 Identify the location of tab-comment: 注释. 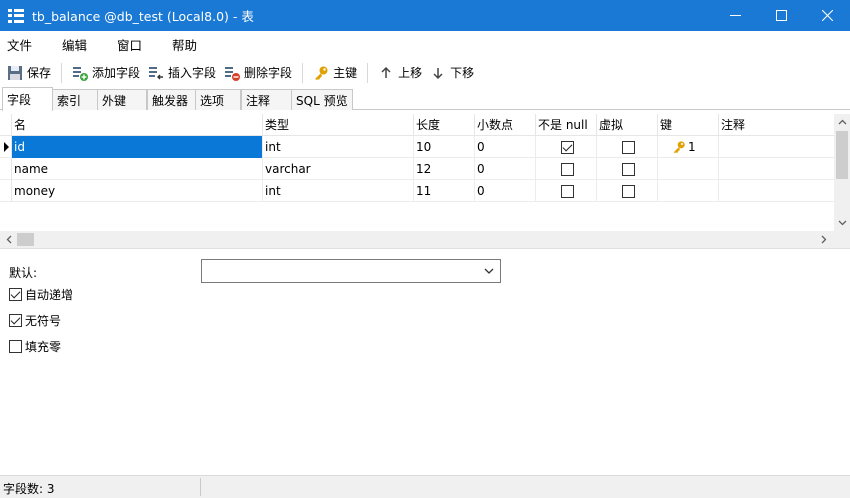
(266, 99).